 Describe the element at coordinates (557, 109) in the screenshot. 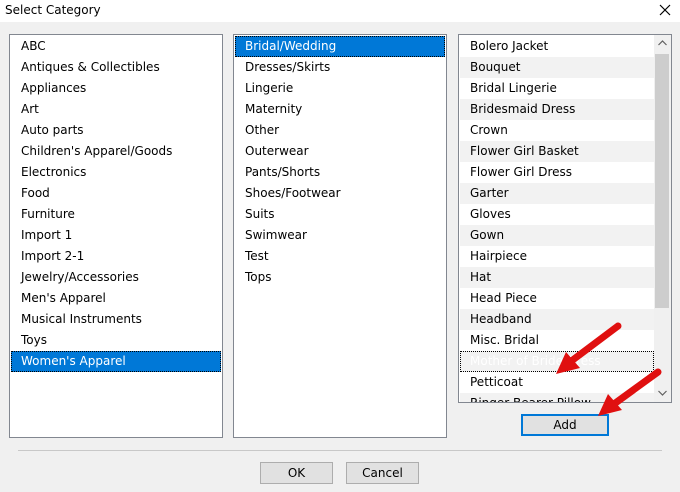

I see `item-list-item: Bridesmaid Dress` at that location.